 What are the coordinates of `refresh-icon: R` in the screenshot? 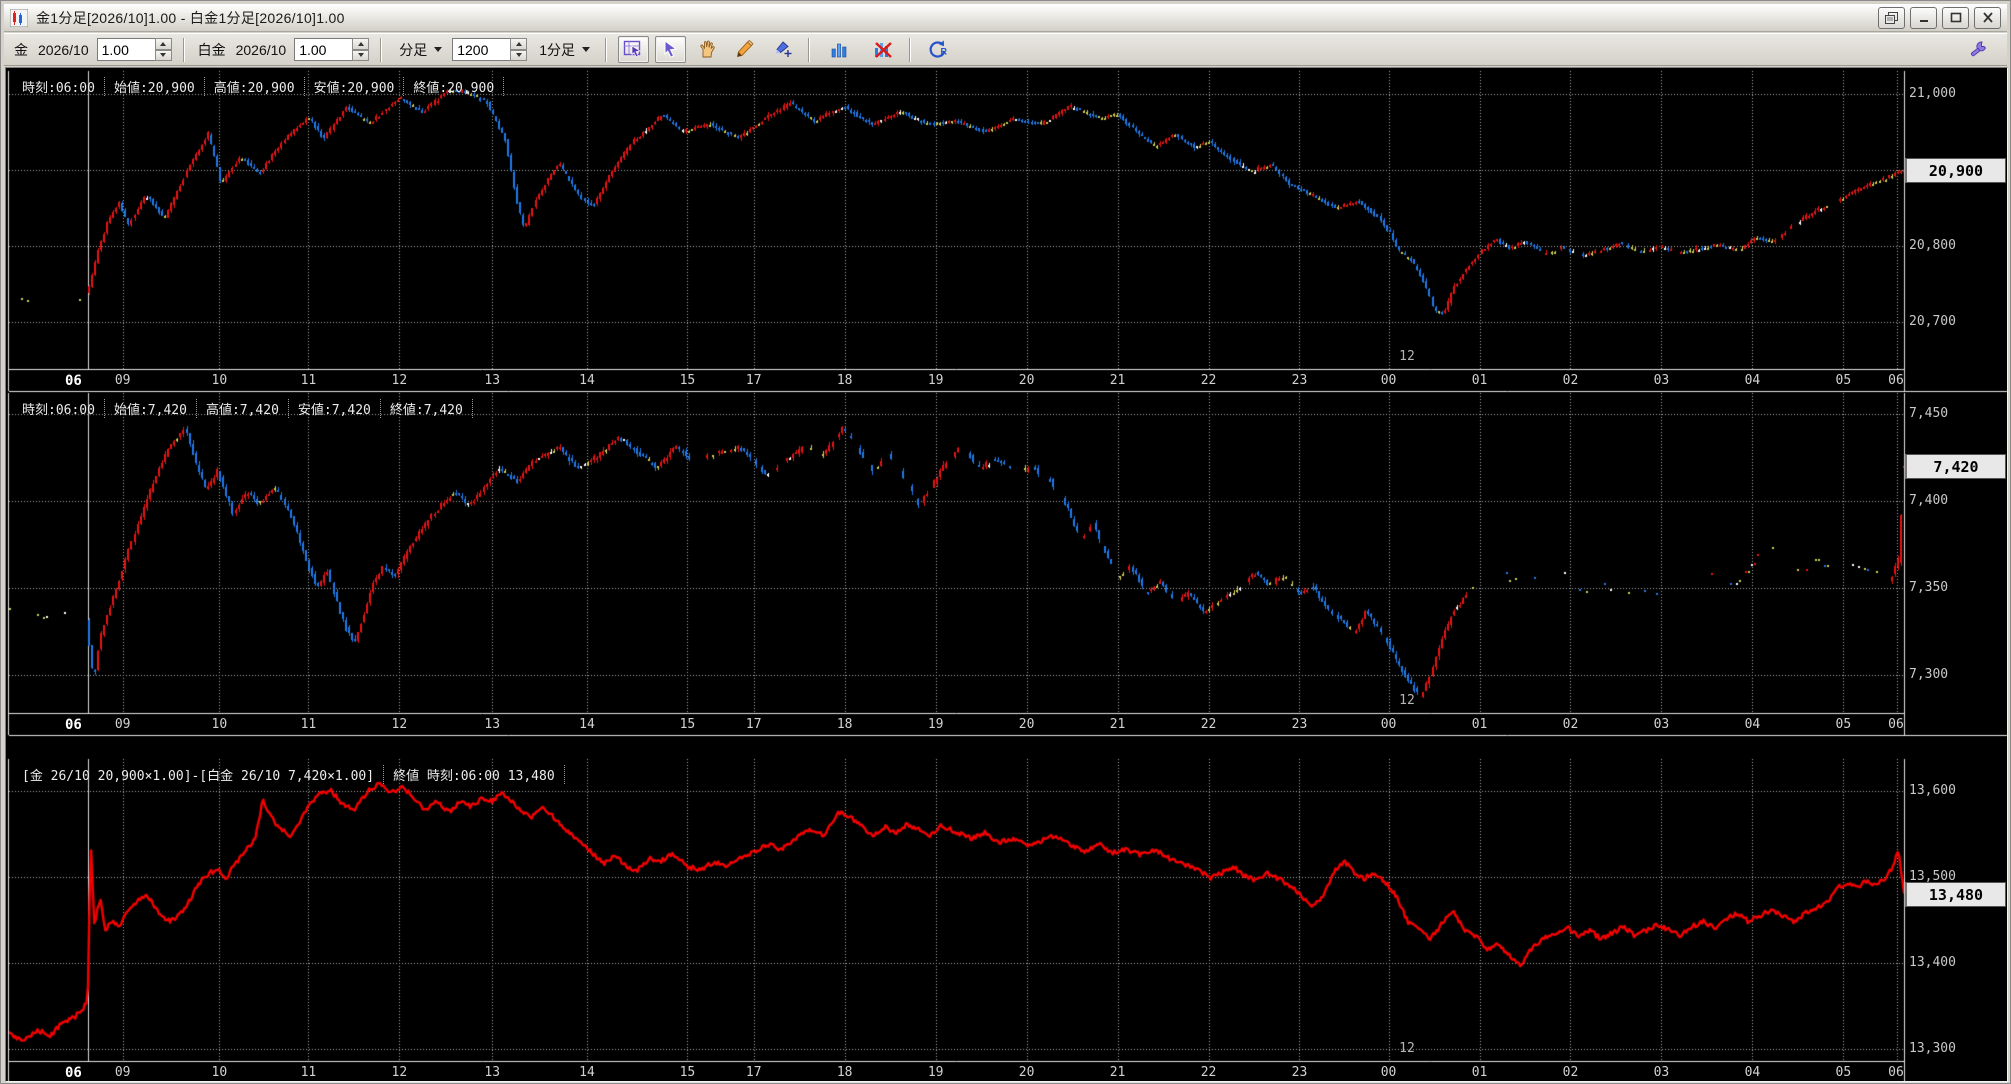 It's located at (938, 49).